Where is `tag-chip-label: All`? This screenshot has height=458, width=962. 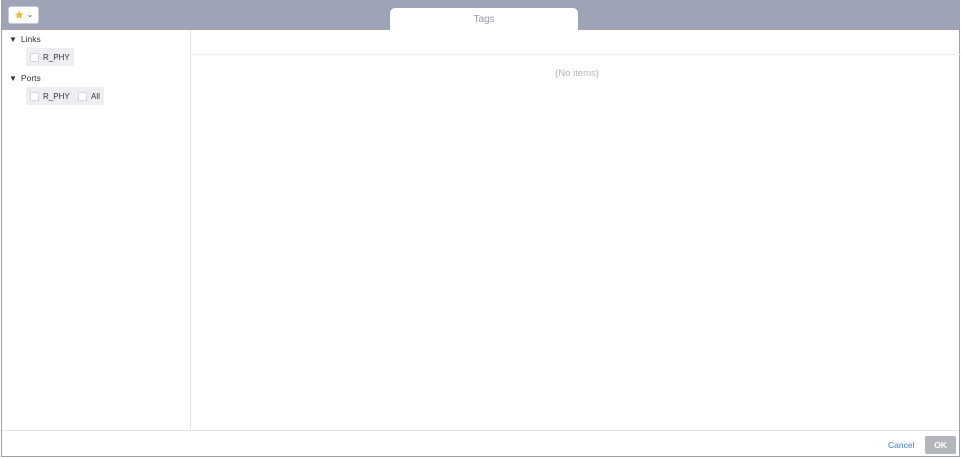
tag-chip-label: All is located at coordinates (95, 96).